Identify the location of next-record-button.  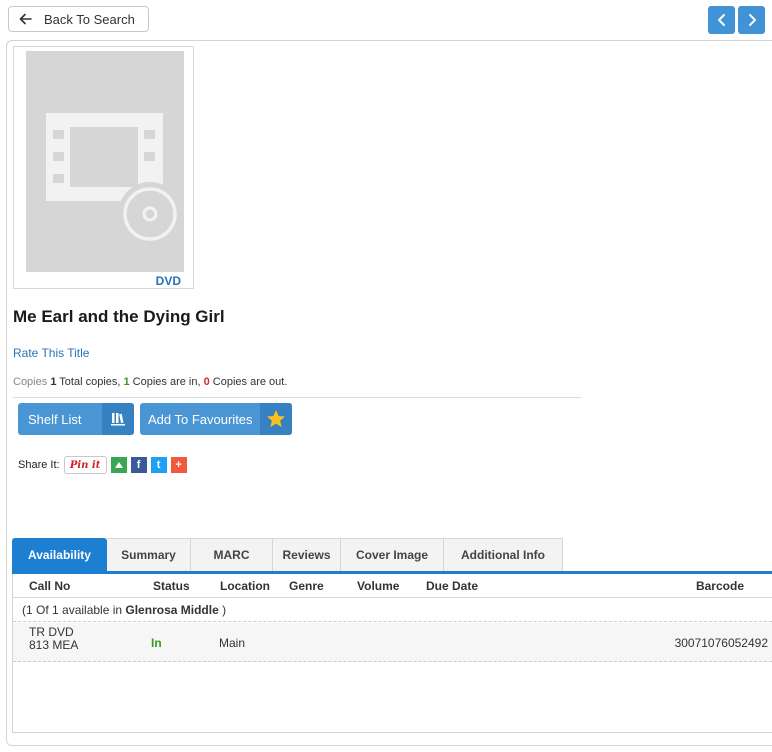
(751, 20).